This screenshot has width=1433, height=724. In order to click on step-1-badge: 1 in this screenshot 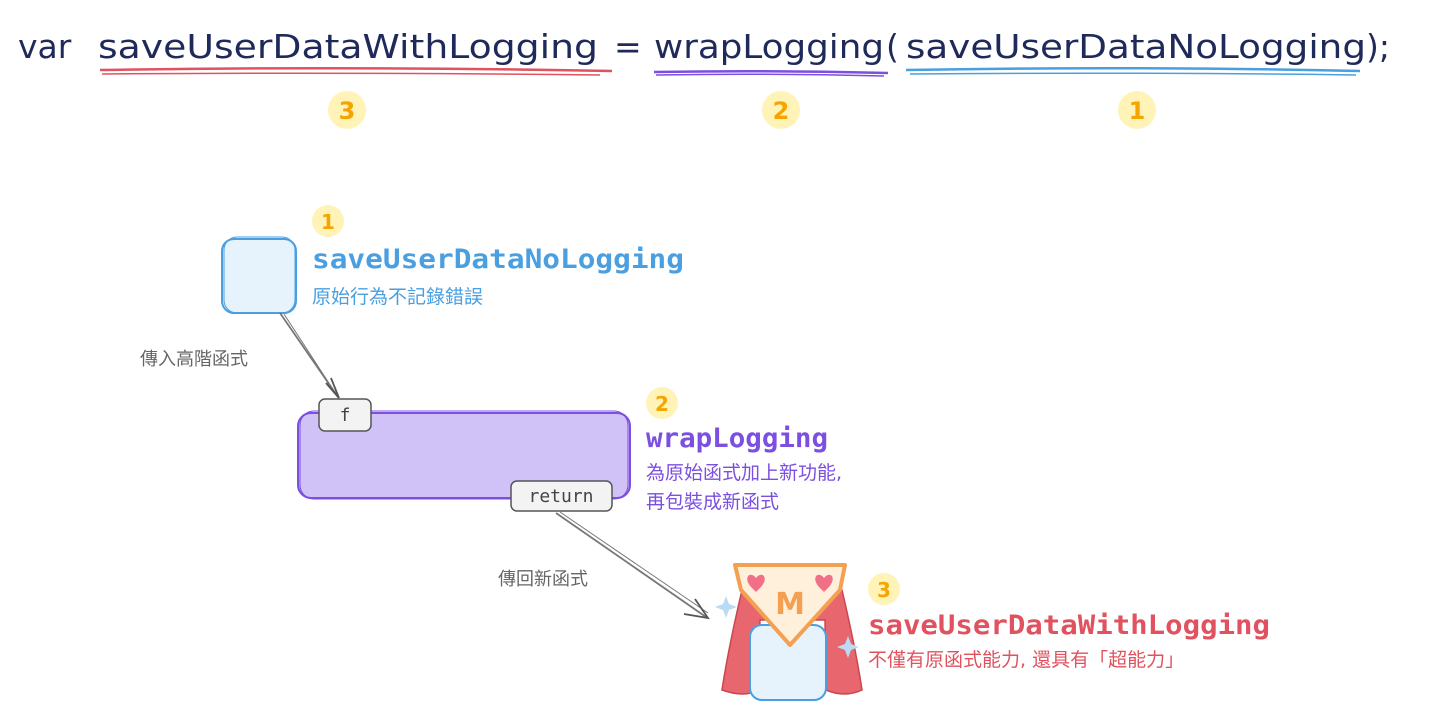, I will do `click(328, 221)`.